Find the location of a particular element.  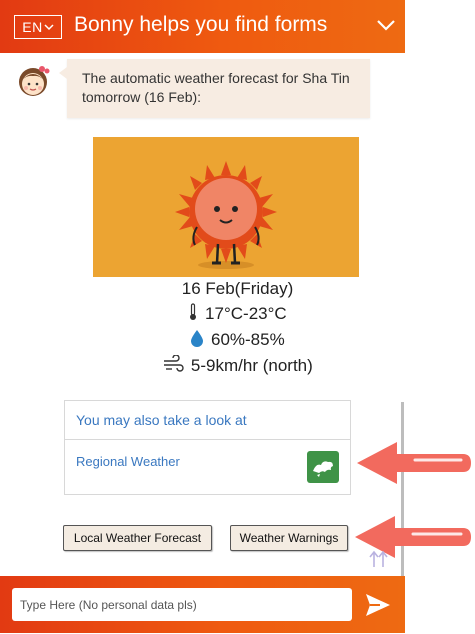

scroll-up-icon is located at coordinates (379, 557).